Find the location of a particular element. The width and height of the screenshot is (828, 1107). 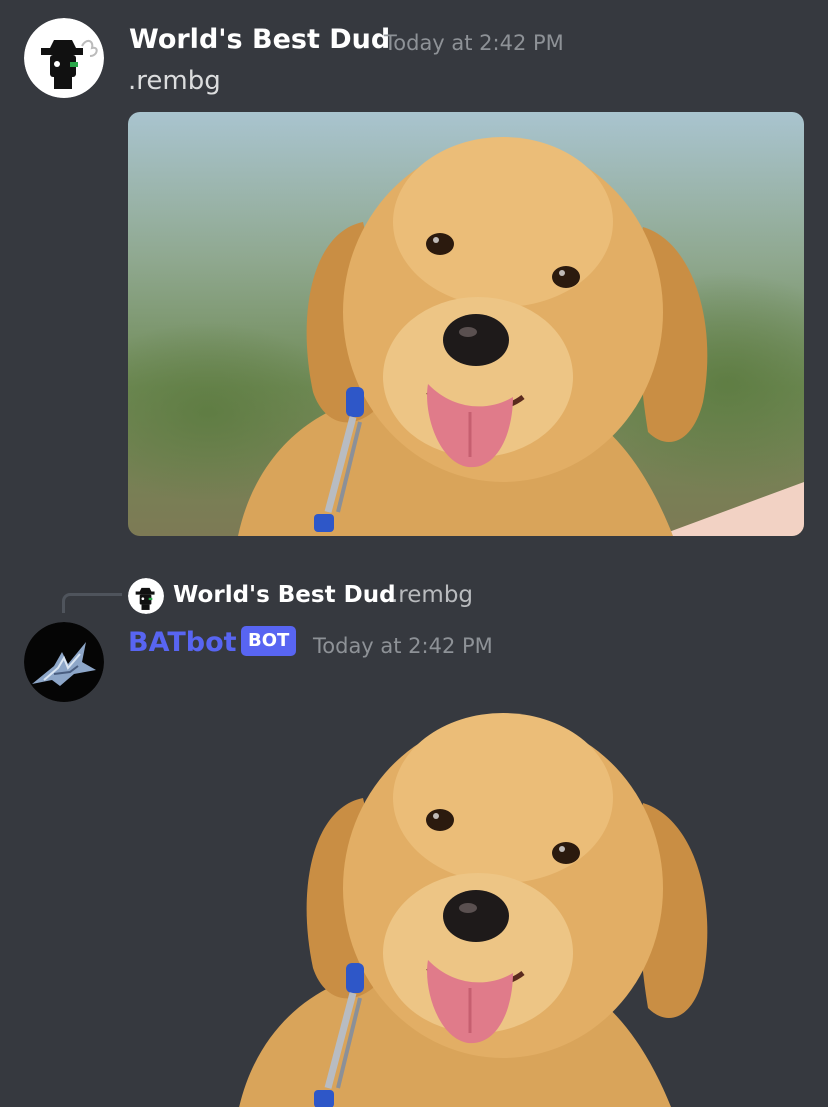

bot-badge: BOT is located at coordinates (269, 641).